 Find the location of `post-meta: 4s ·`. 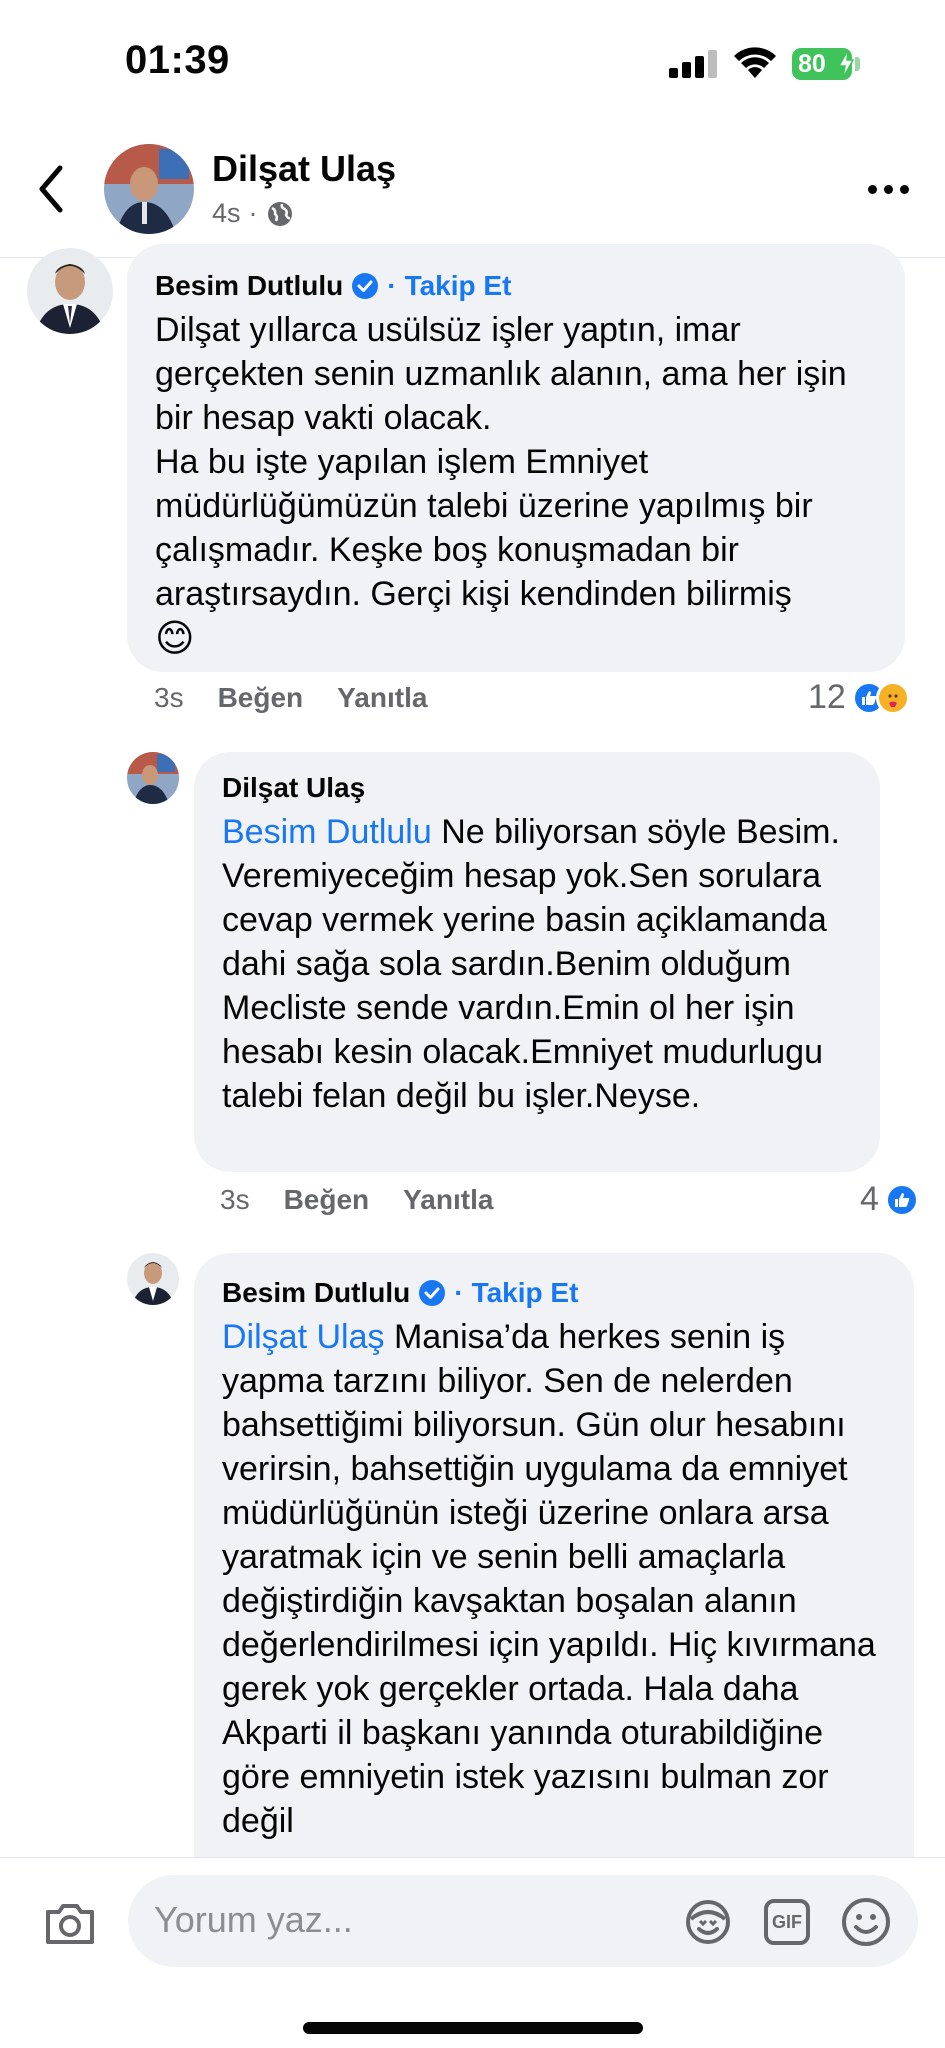

post-meta: 4s · is located at coordinates (253, 213).